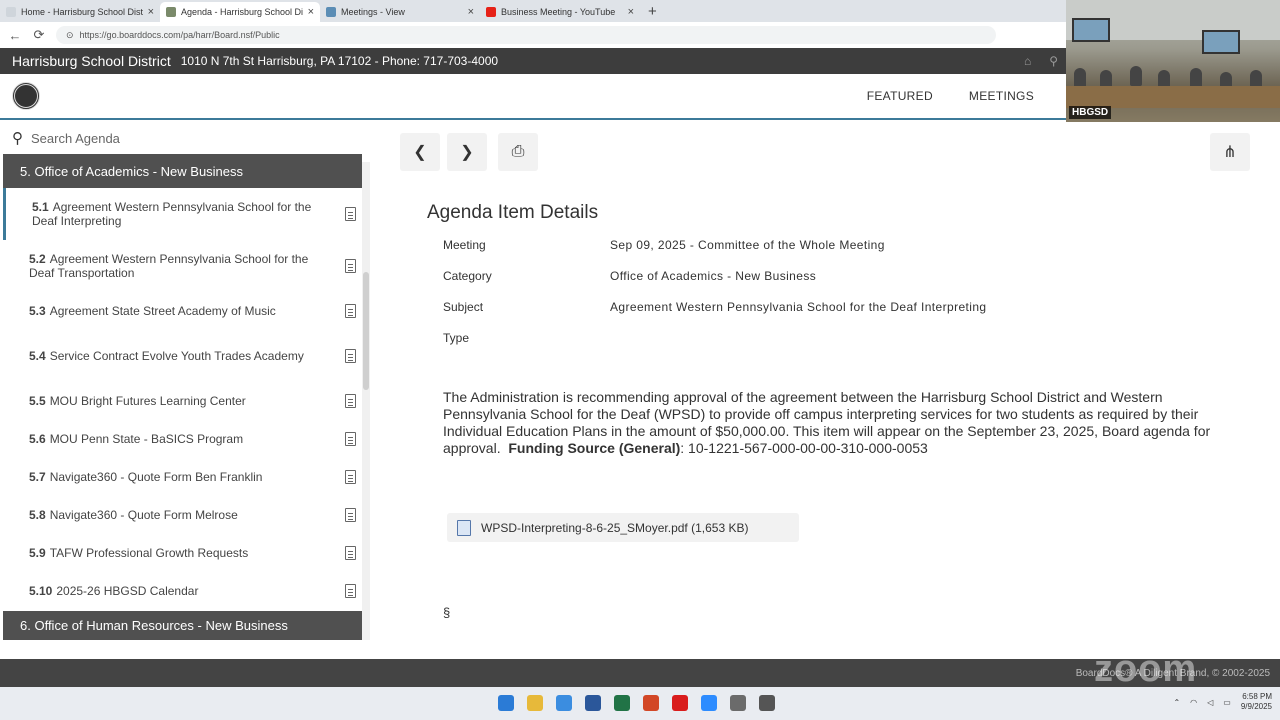  I want to click on agenda-item: 5.10 2025-26 HBGSD Calendar, so click(182, 591).